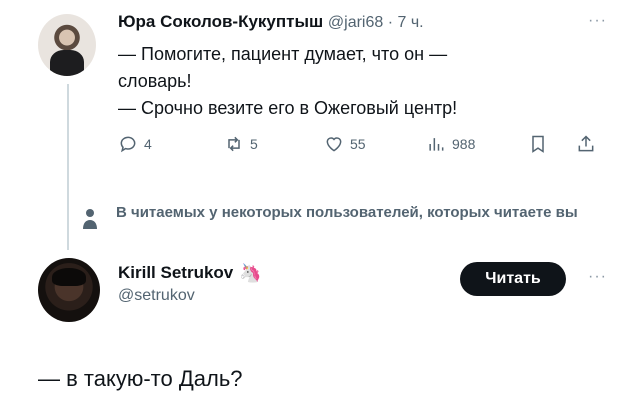 Image resolution: width=640 pixels, height=410 pixels. I want to click on bookmark-icon, so click(538, 144).